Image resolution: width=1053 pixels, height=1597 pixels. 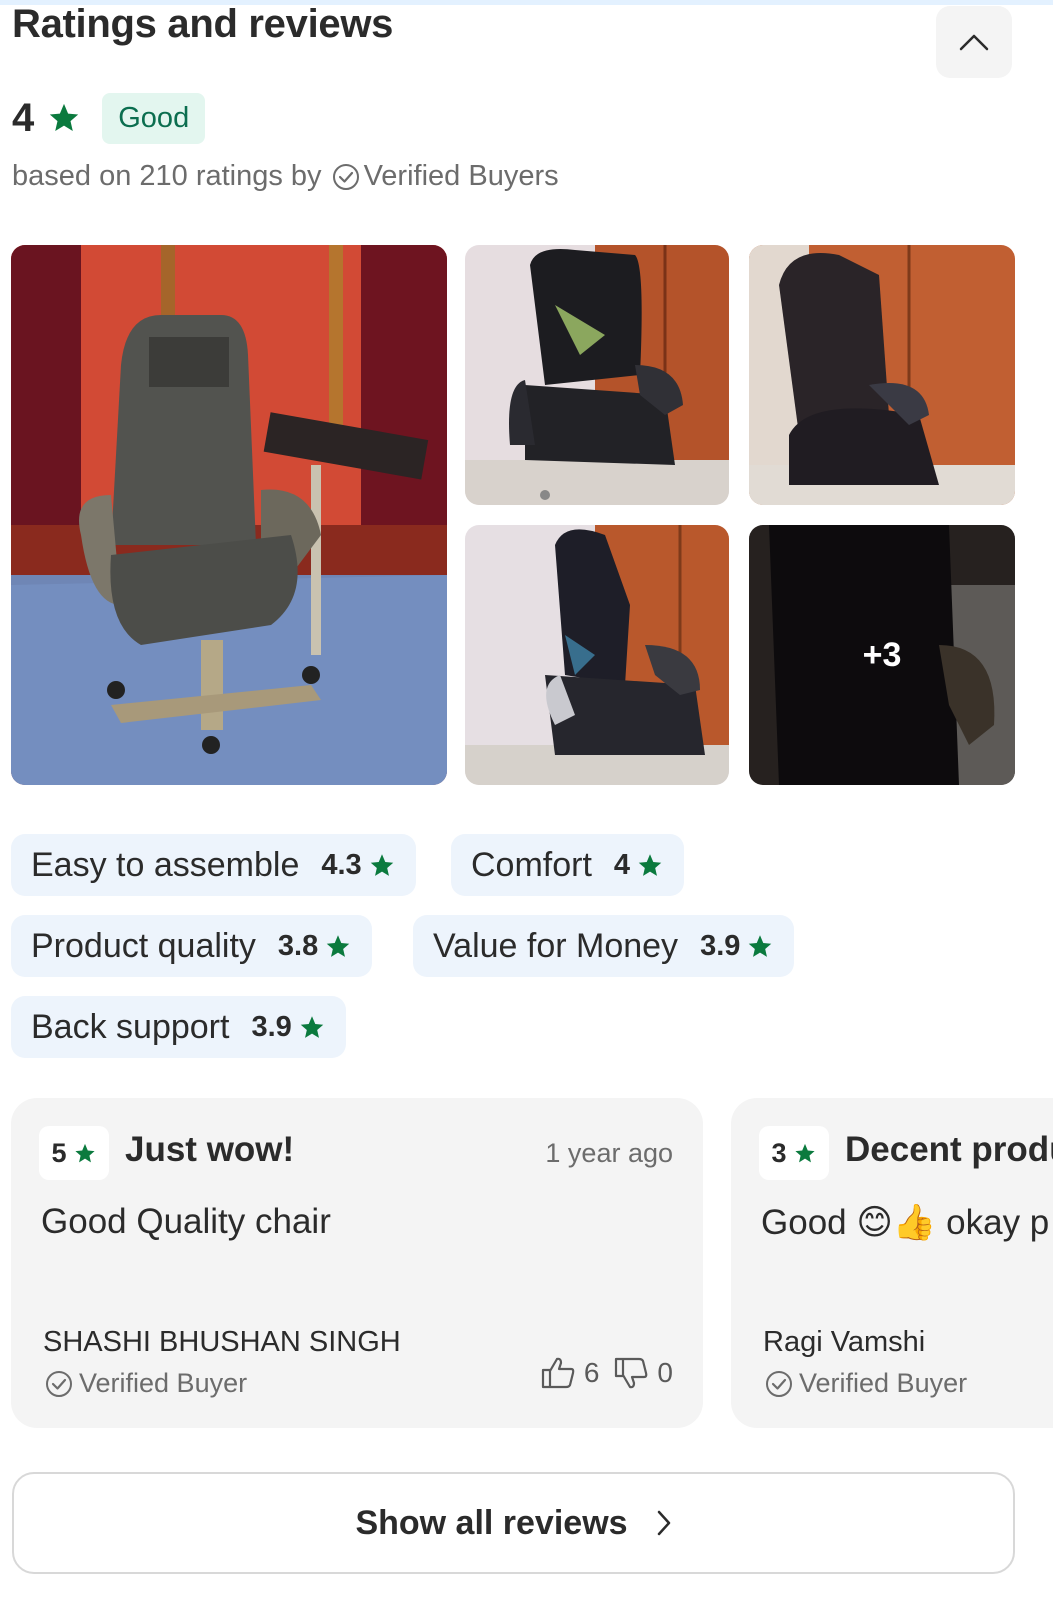 What do you see at coordinates (622, 864) in the screenshot?
I see `attribute-score: 4` at bounding box center [622, 864].